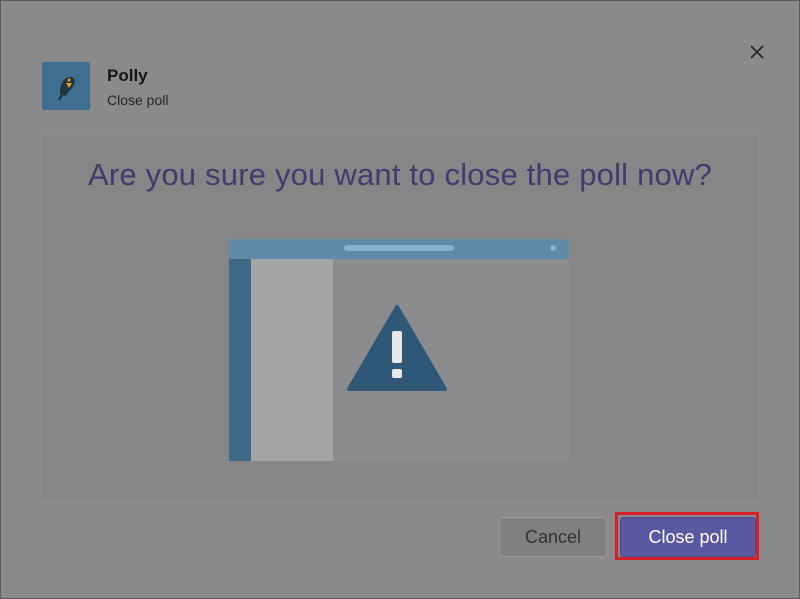  Describe the element at coordinates (688, 537) in the screenshot. I see `close-poll-button: Close poll` at that location.